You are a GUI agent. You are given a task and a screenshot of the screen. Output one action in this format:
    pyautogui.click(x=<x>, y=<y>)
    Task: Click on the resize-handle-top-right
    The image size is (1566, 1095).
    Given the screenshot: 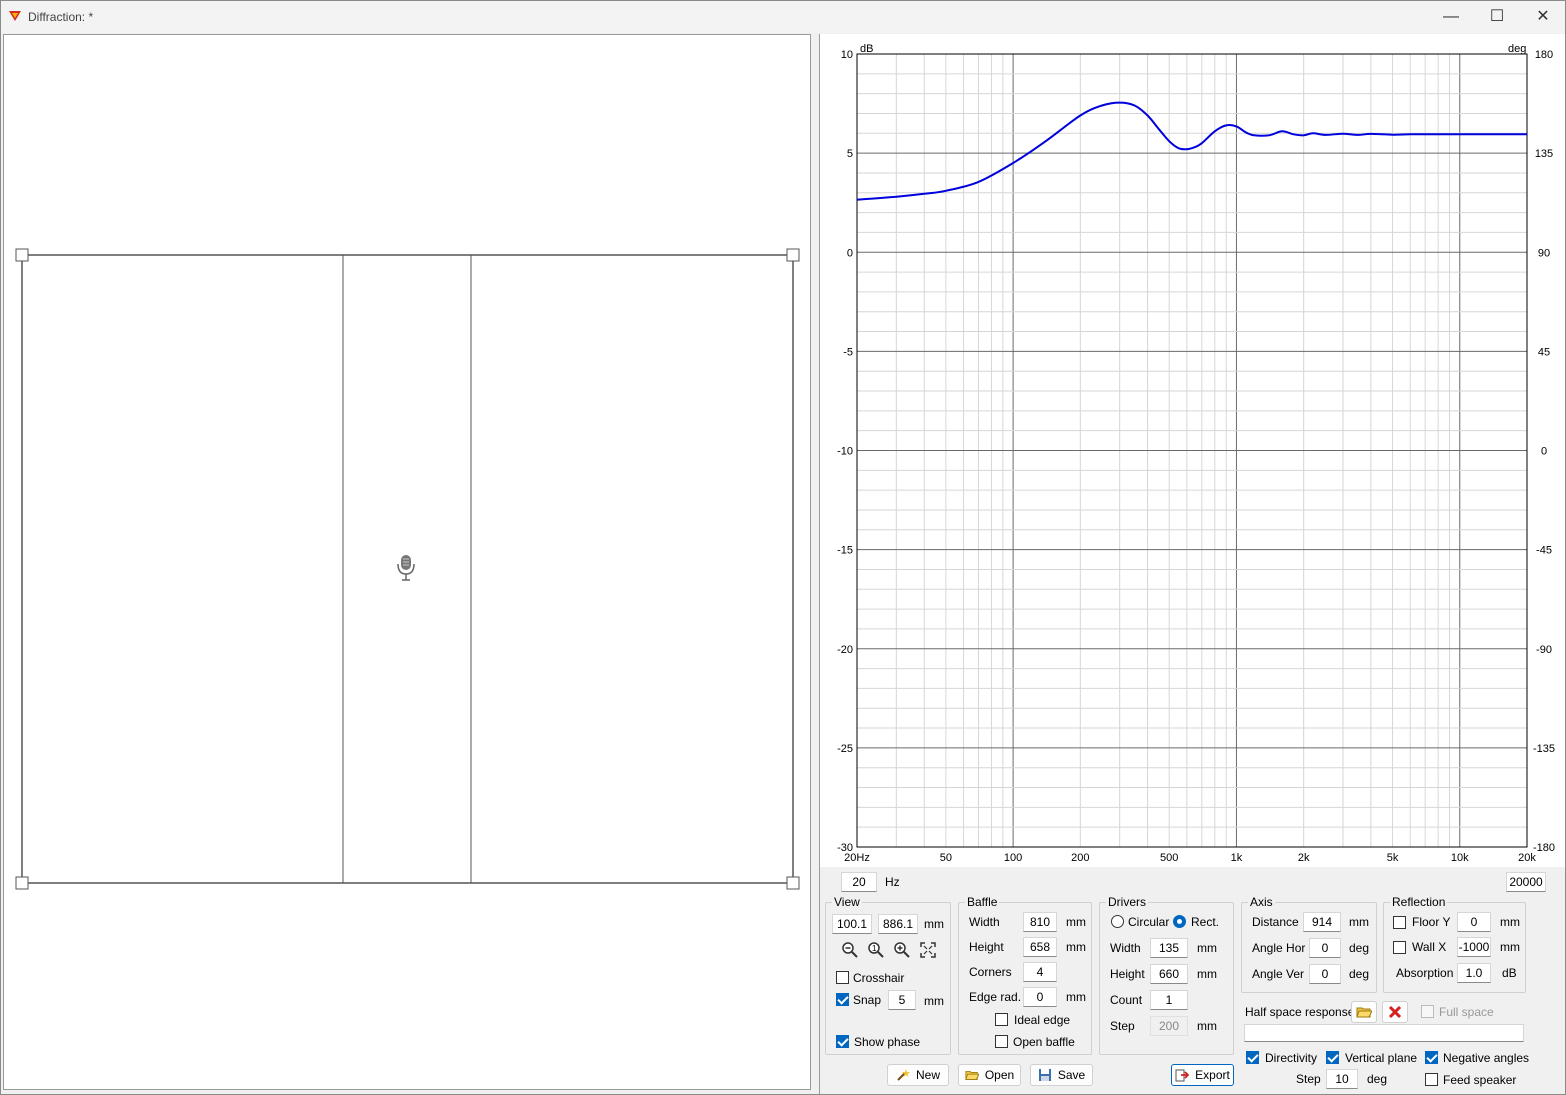 What is the action you would take?
    pyautogui.click(x=793, y=255)
    